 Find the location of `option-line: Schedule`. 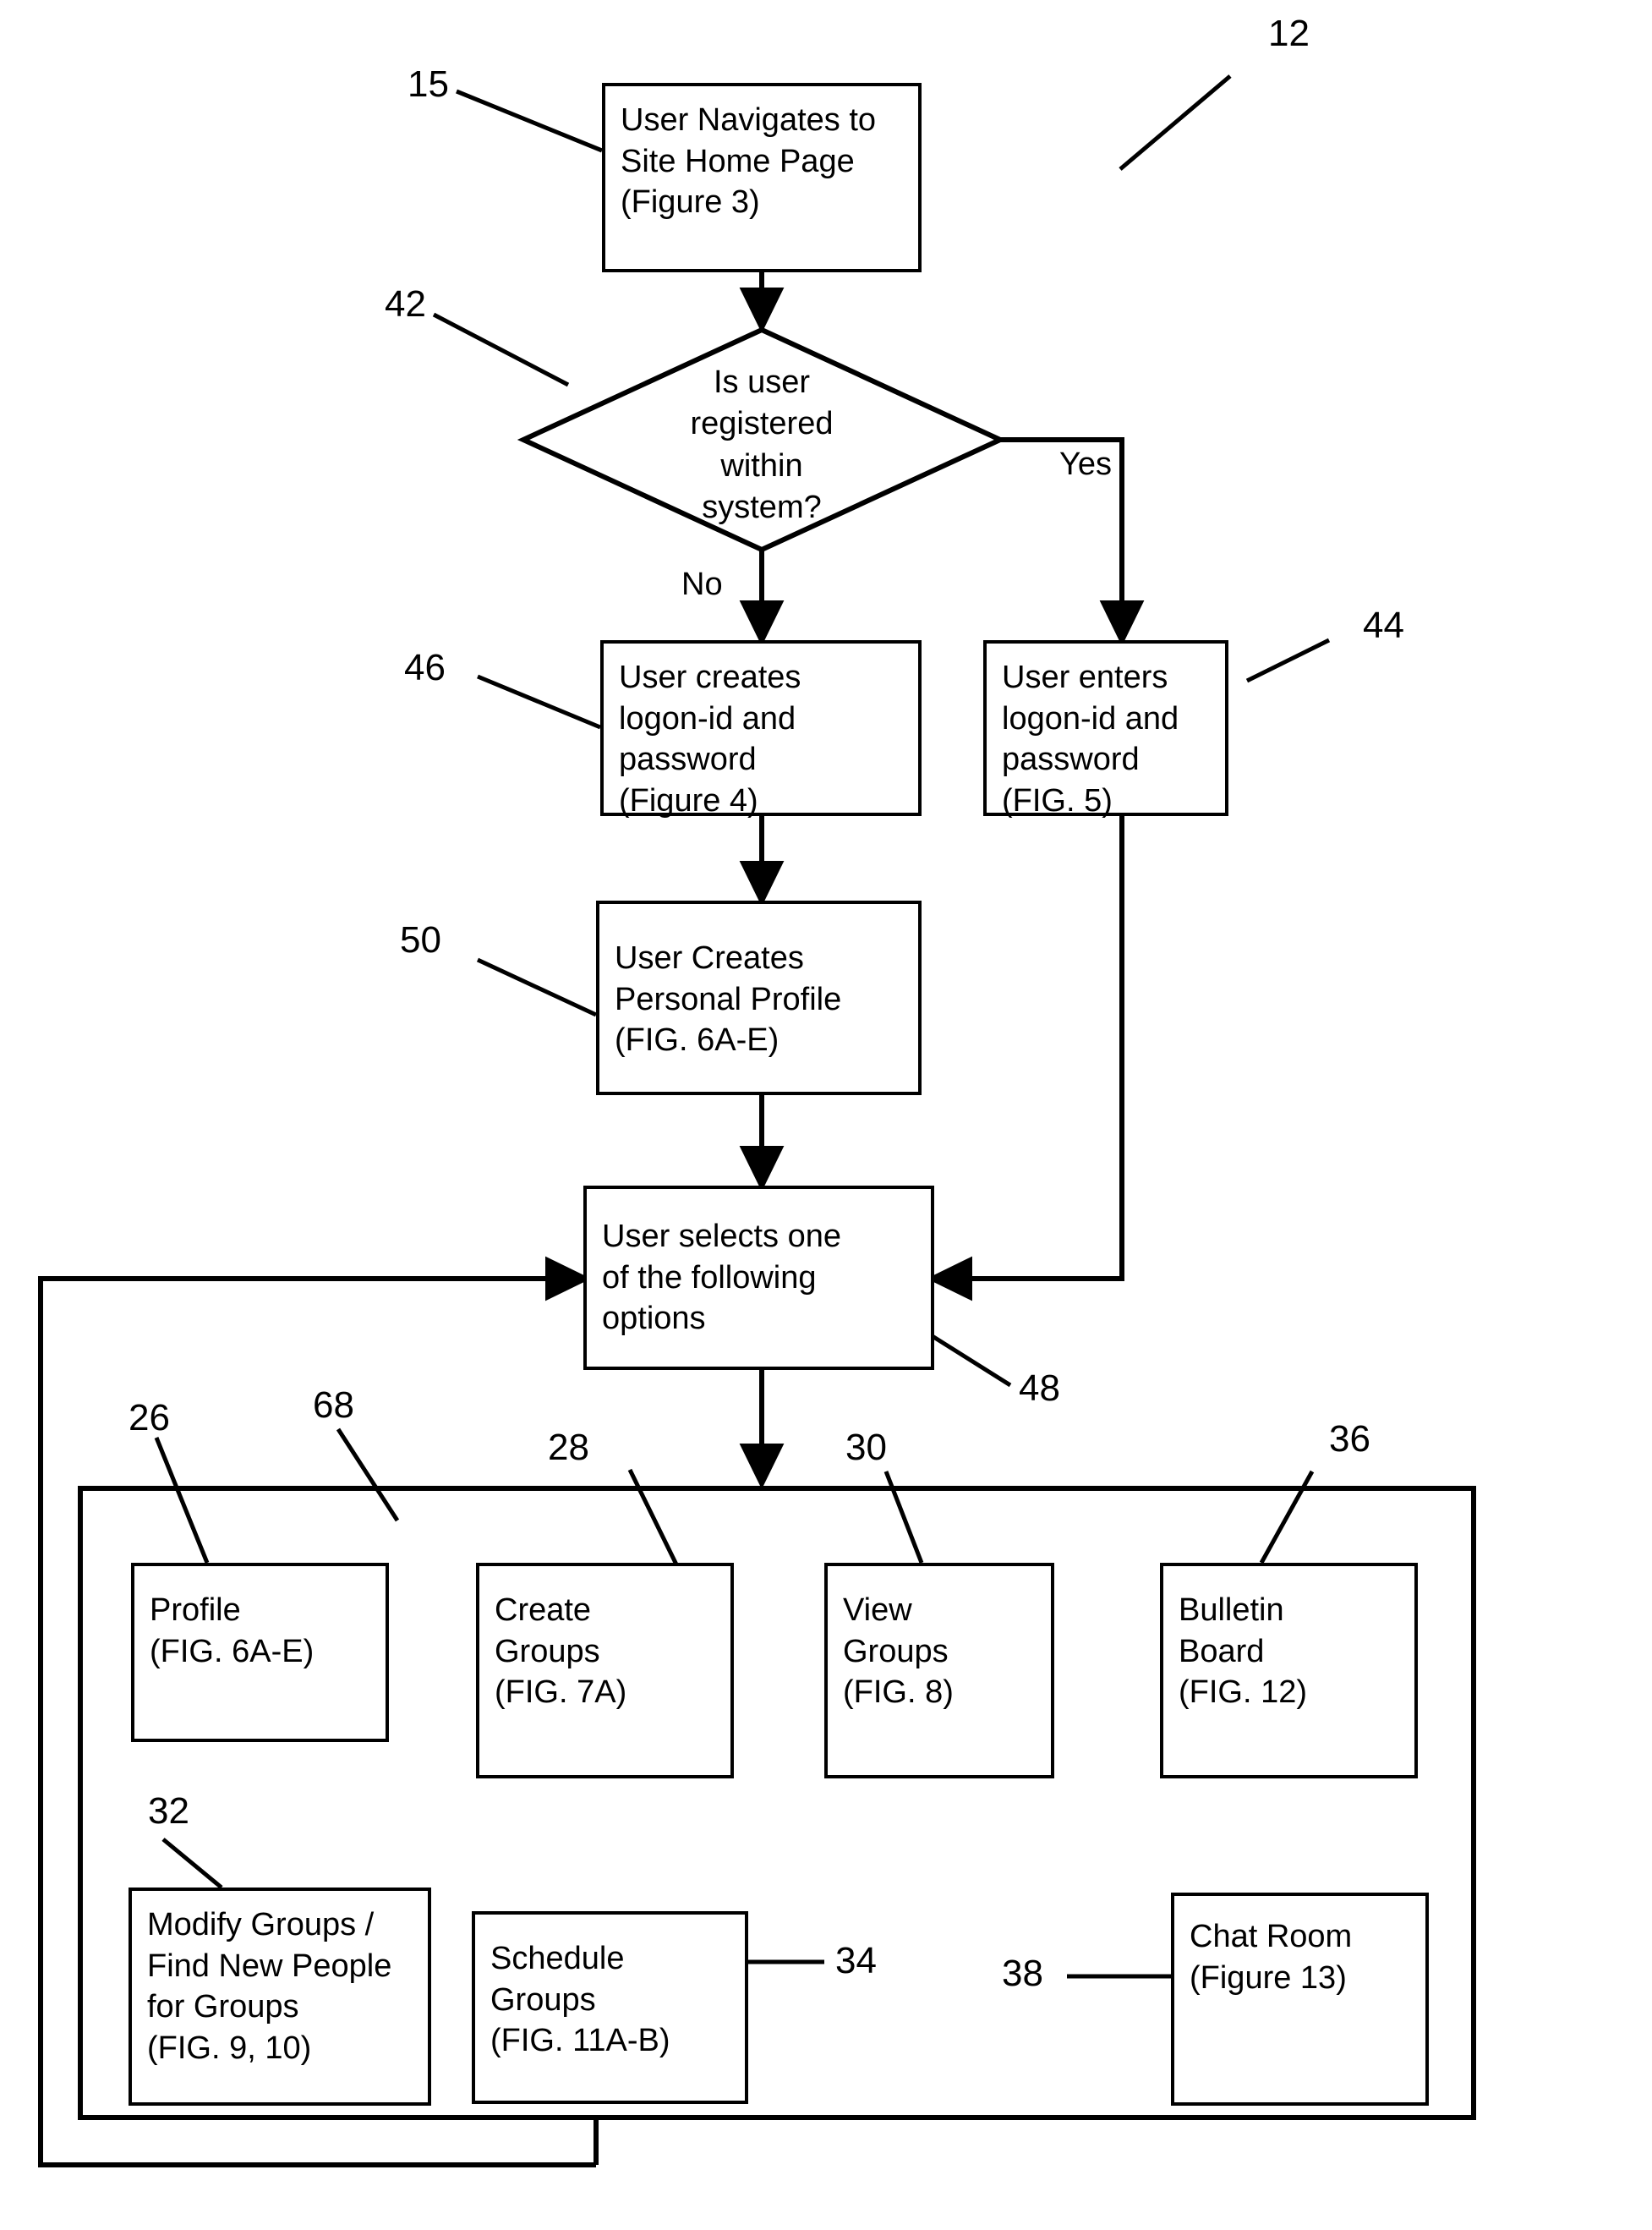

option-line: Schedule is located at coordinates (557, 1959).